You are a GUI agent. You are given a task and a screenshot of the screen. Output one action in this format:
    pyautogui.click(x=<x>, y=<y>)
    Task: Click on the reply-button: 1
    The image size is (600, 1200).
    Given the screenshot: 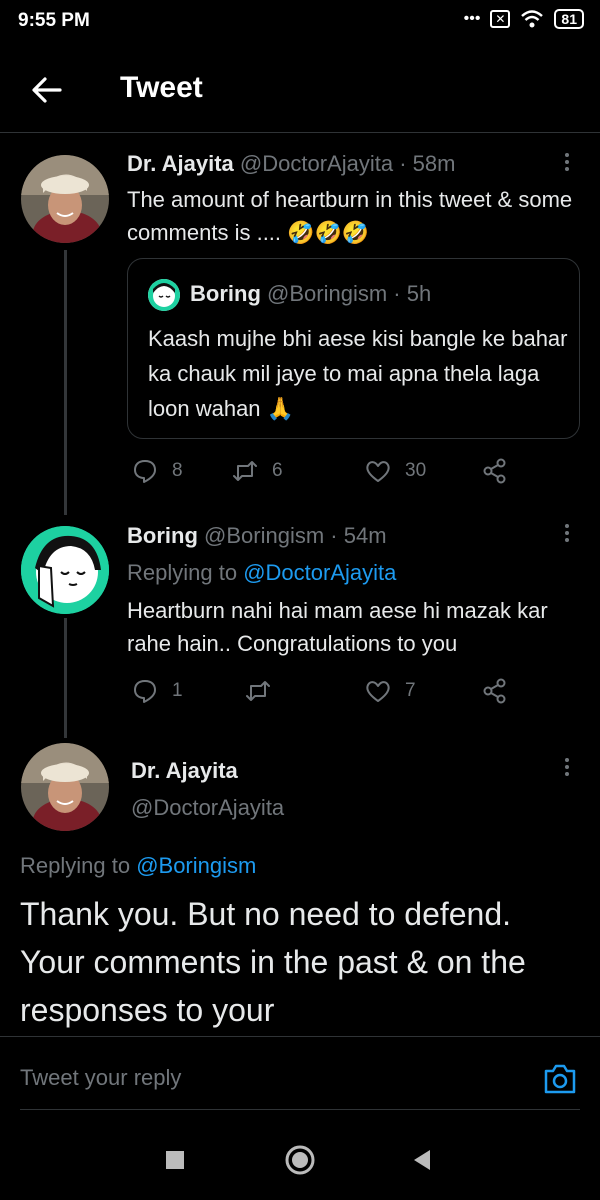 What is the action you would take?
    pyautogui.click(x=157, y=691)
    